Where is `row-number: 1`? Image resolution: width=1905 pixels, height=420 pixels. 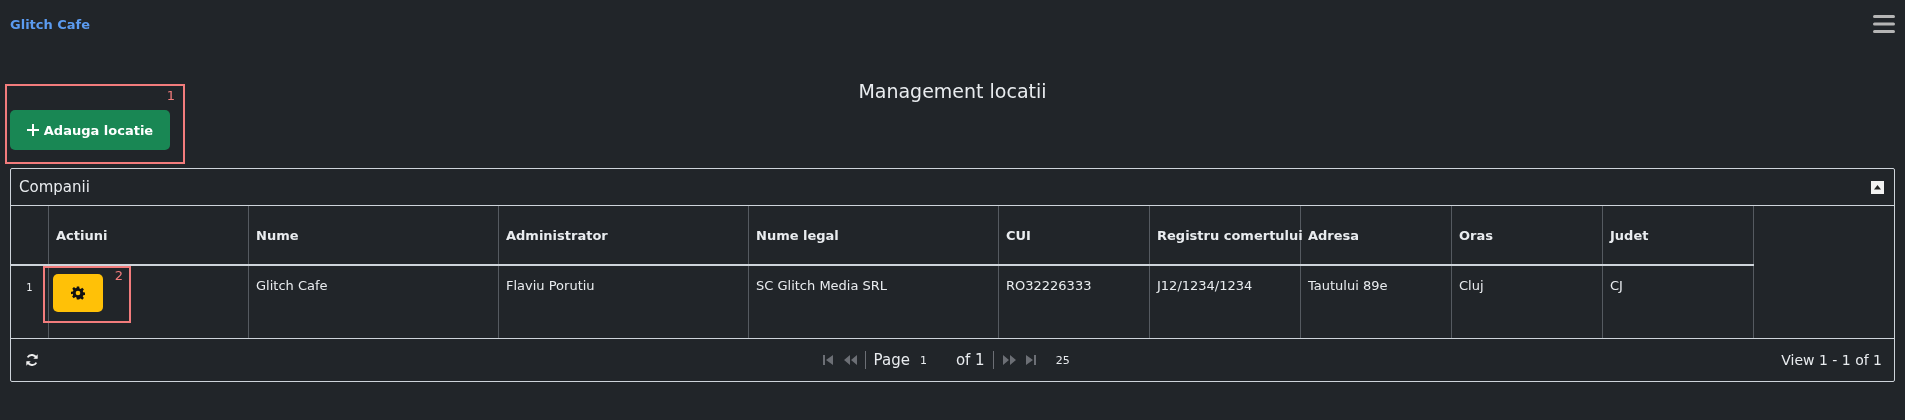
row-number: 1 is located at coordinates (30, 301).